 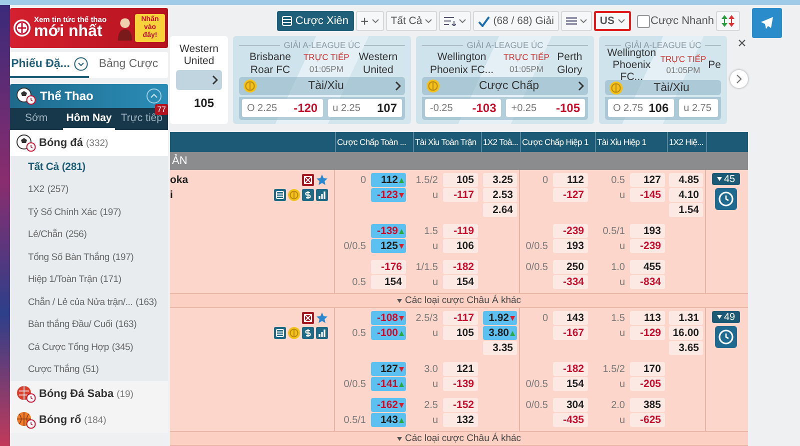 I want to click on sport-item: Bóng đá (332), so click(x=89, y=143).